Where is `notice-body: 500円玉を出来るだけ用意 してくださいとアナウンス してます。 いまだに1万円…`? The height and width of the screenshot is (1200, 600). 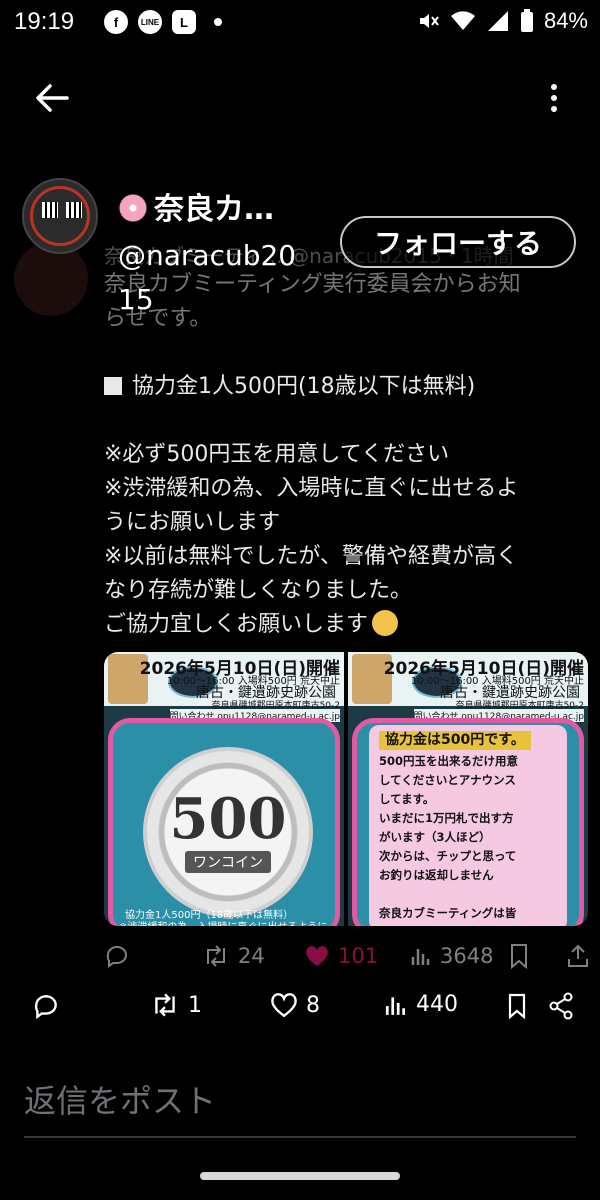 notice-body: 500円玉を出来るだけ用意 してくださいとアナウンス してます。 いまだに1万円… is located at coordinates (449, 840).